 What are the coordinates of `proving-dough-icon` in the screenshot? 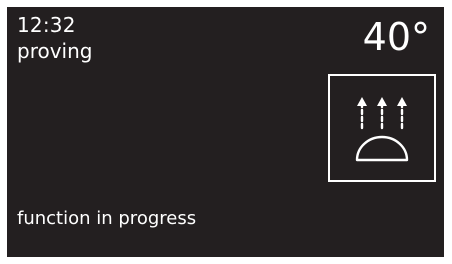 It's located at (382, 129).